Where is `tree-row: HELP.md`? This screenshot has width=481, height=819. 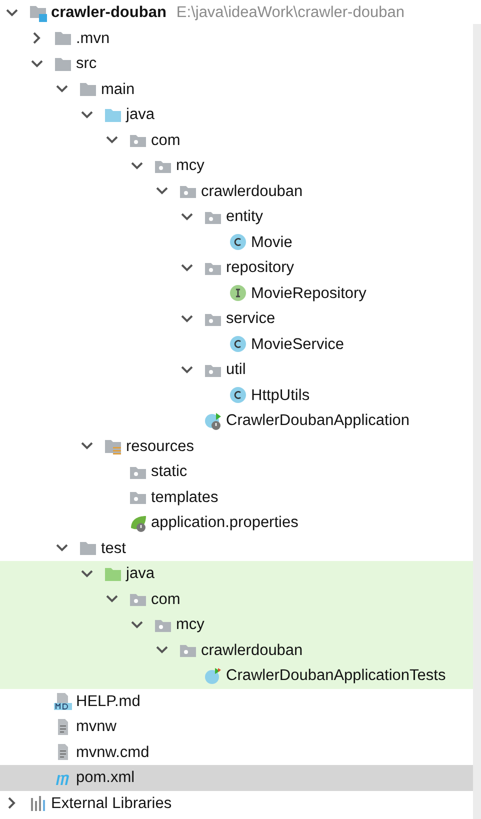 tree-row: HELP.md is located at coordinates (236, 701).